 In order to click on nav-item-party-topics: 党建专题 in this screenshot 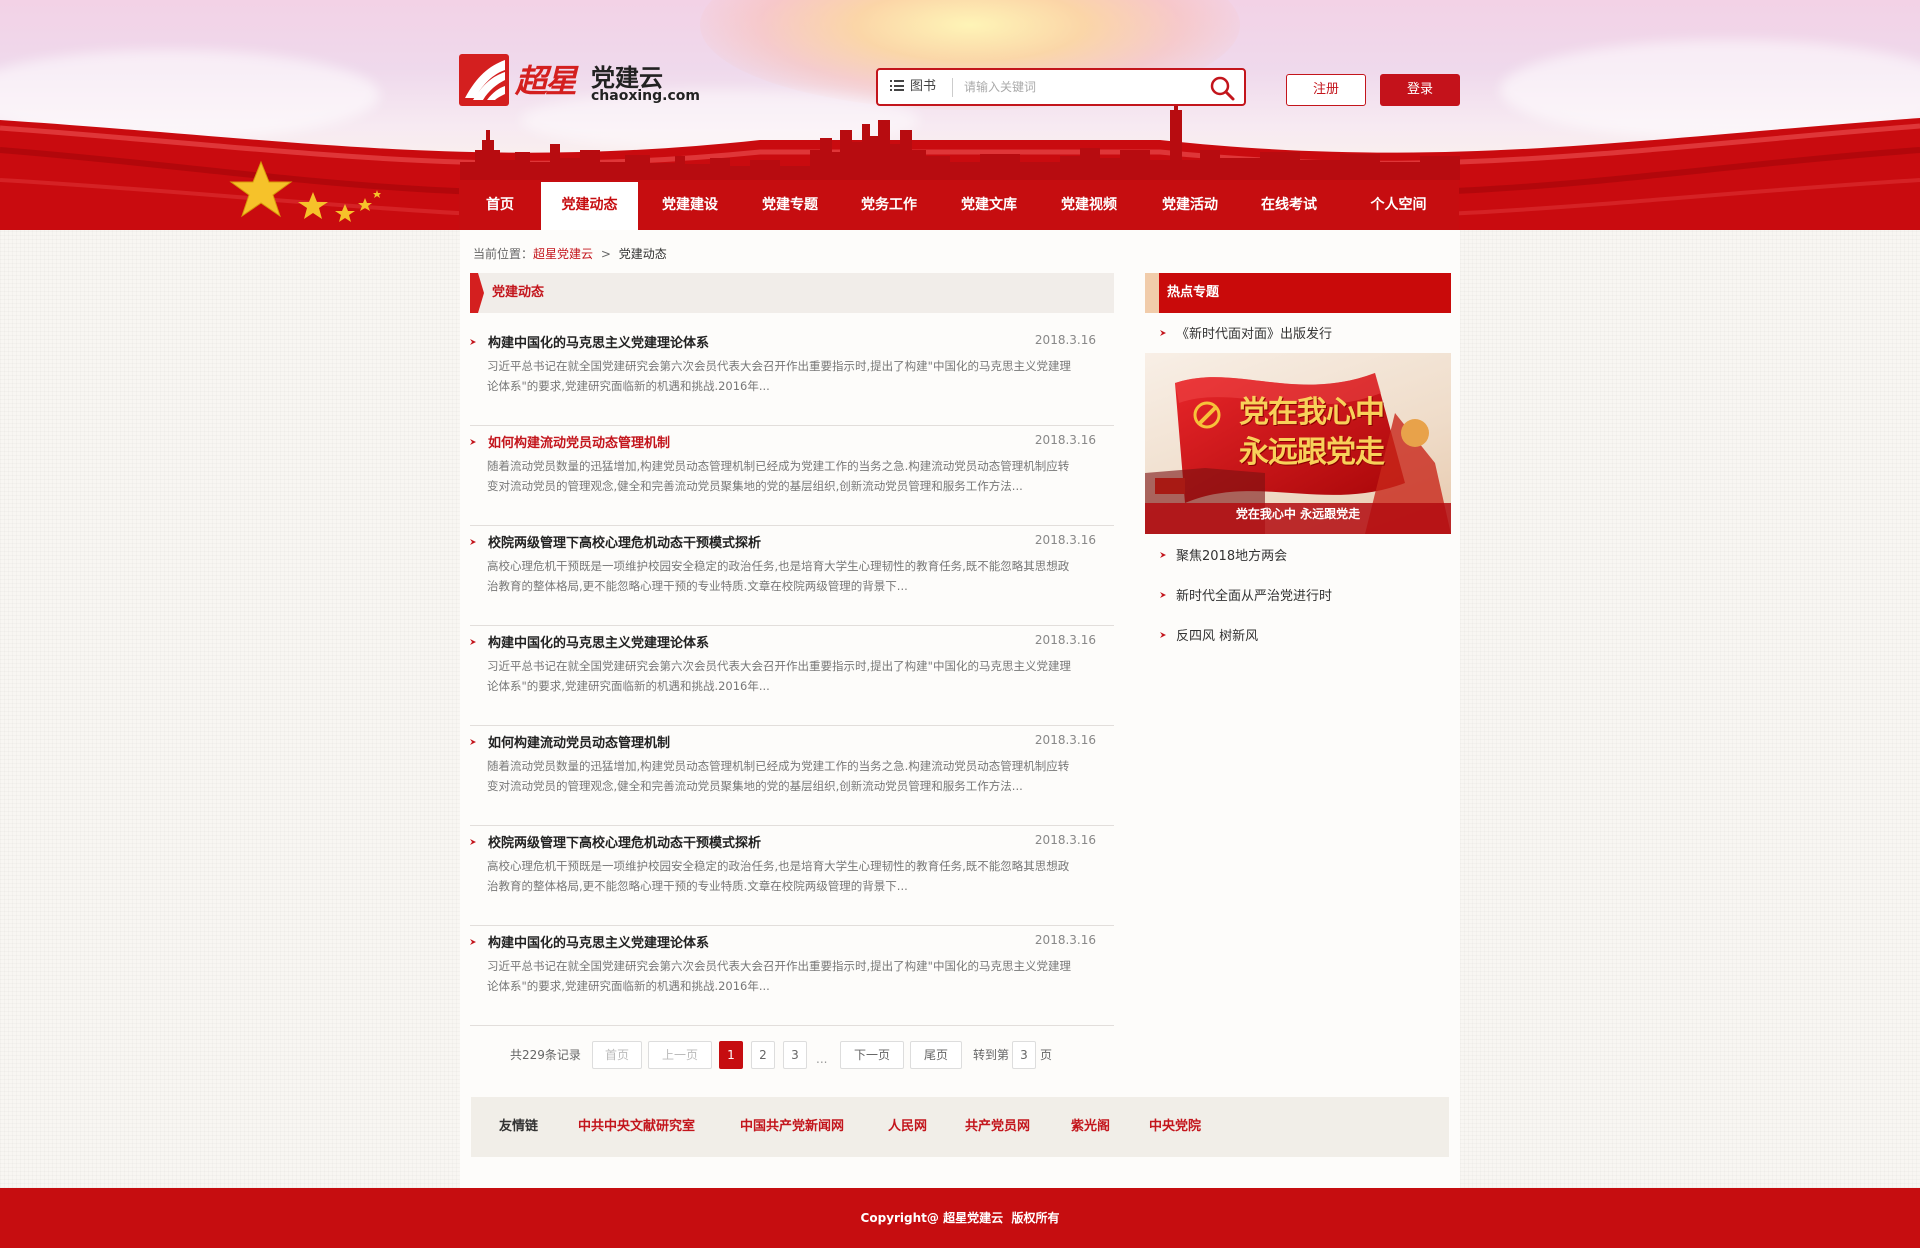, I will do `click(790, 205)`.